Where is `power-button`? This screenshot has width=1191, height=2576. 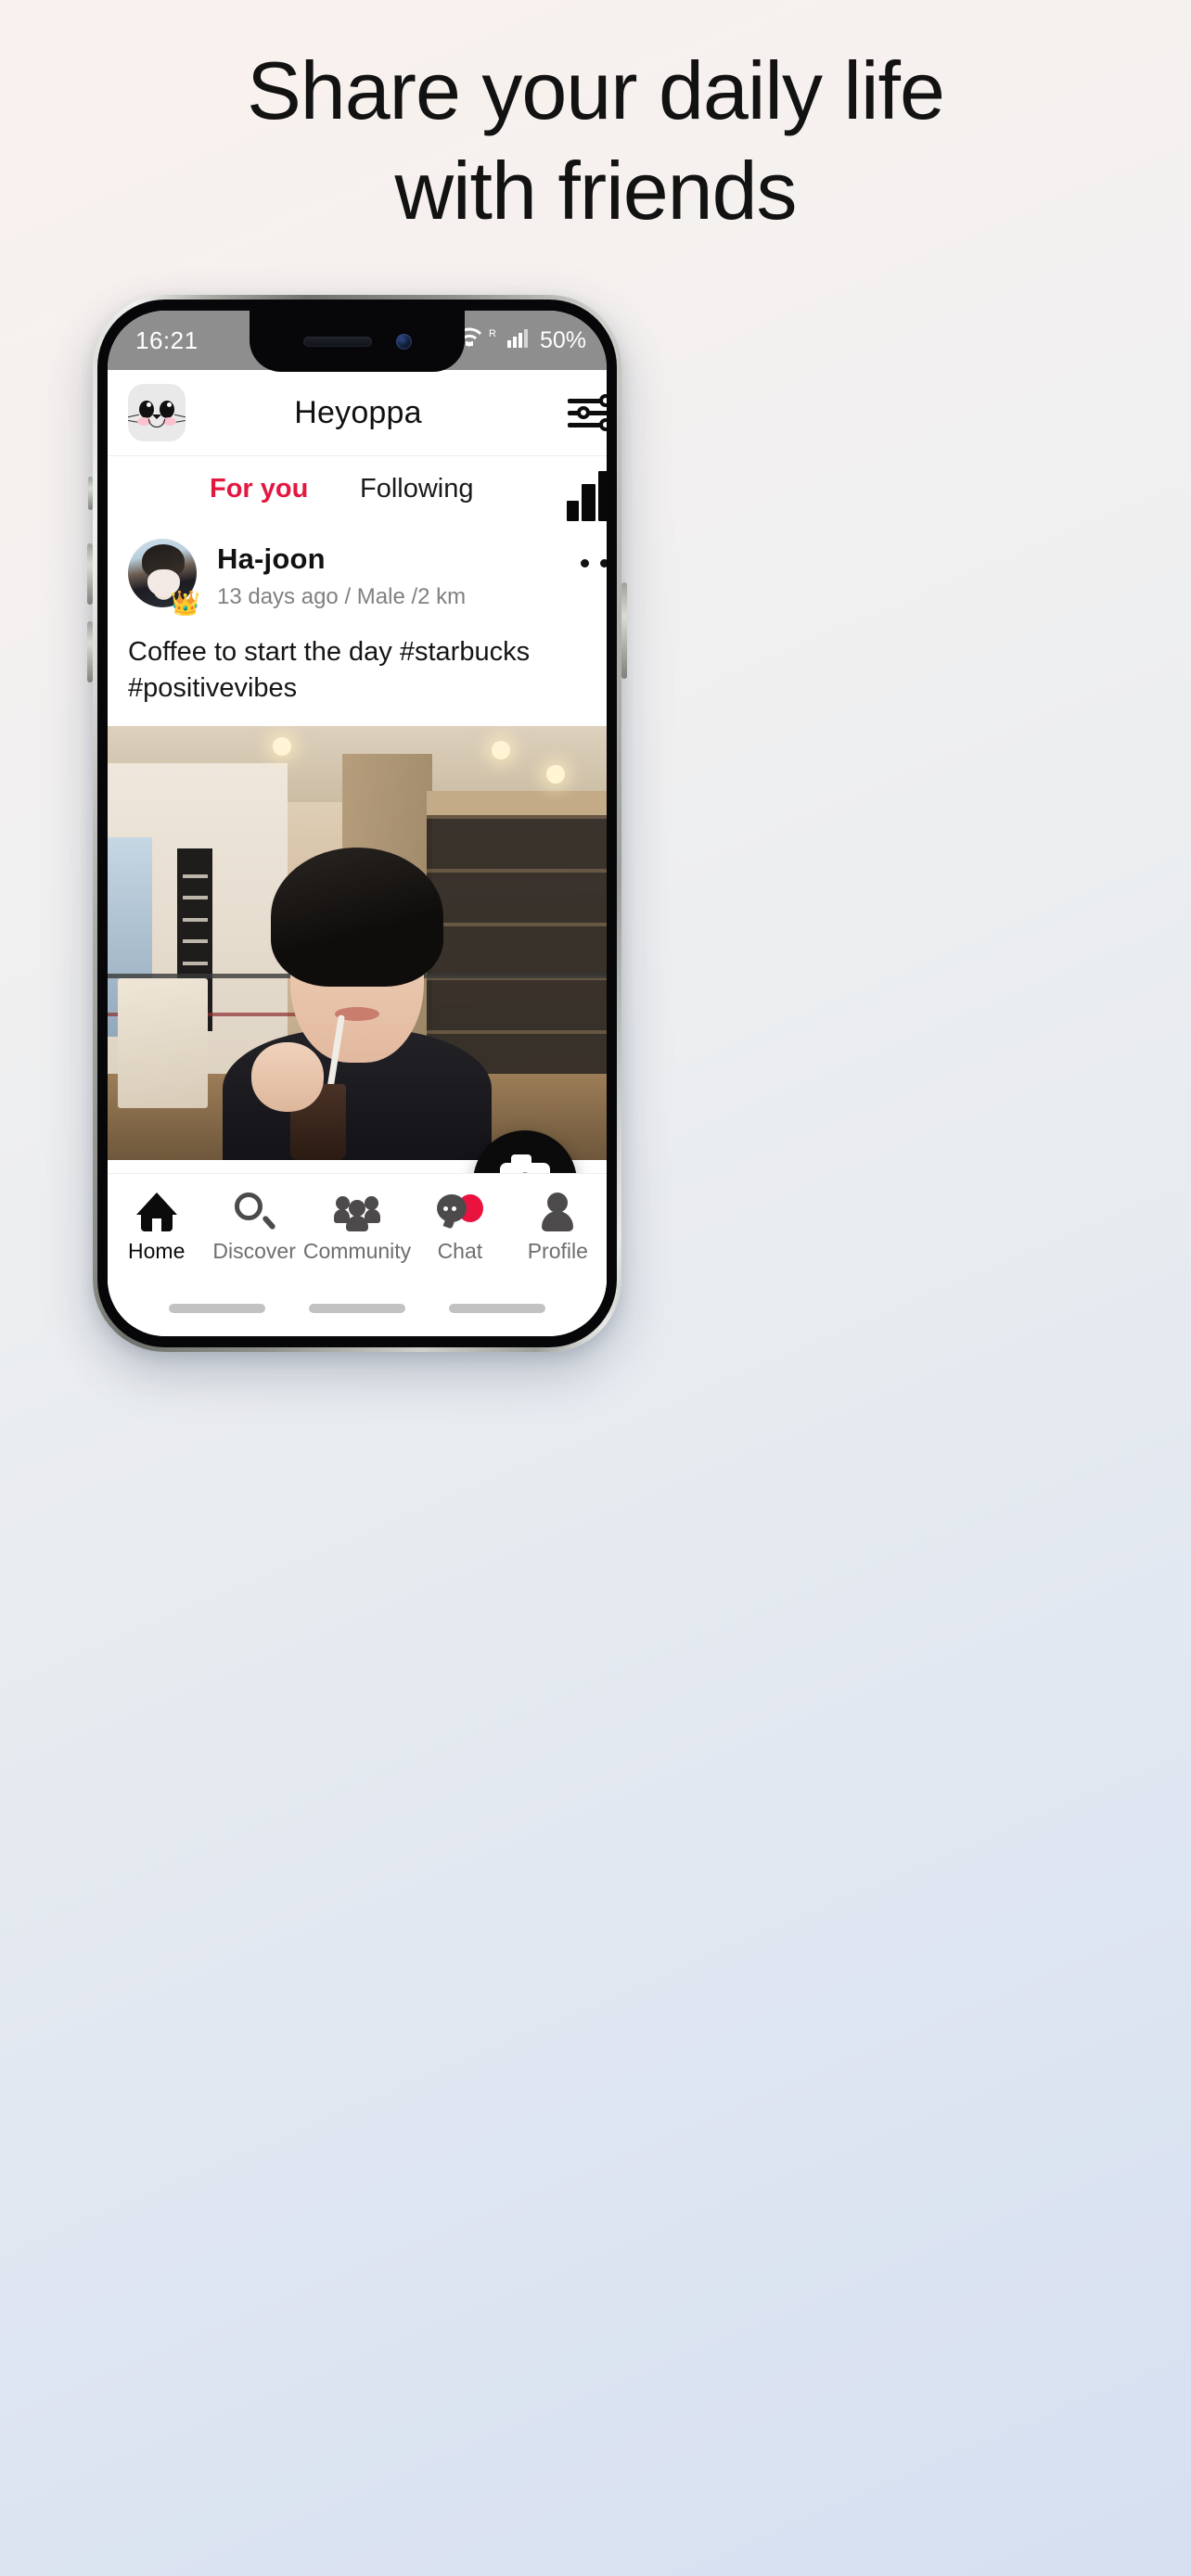
power-button is located at coordinates (624, 630).